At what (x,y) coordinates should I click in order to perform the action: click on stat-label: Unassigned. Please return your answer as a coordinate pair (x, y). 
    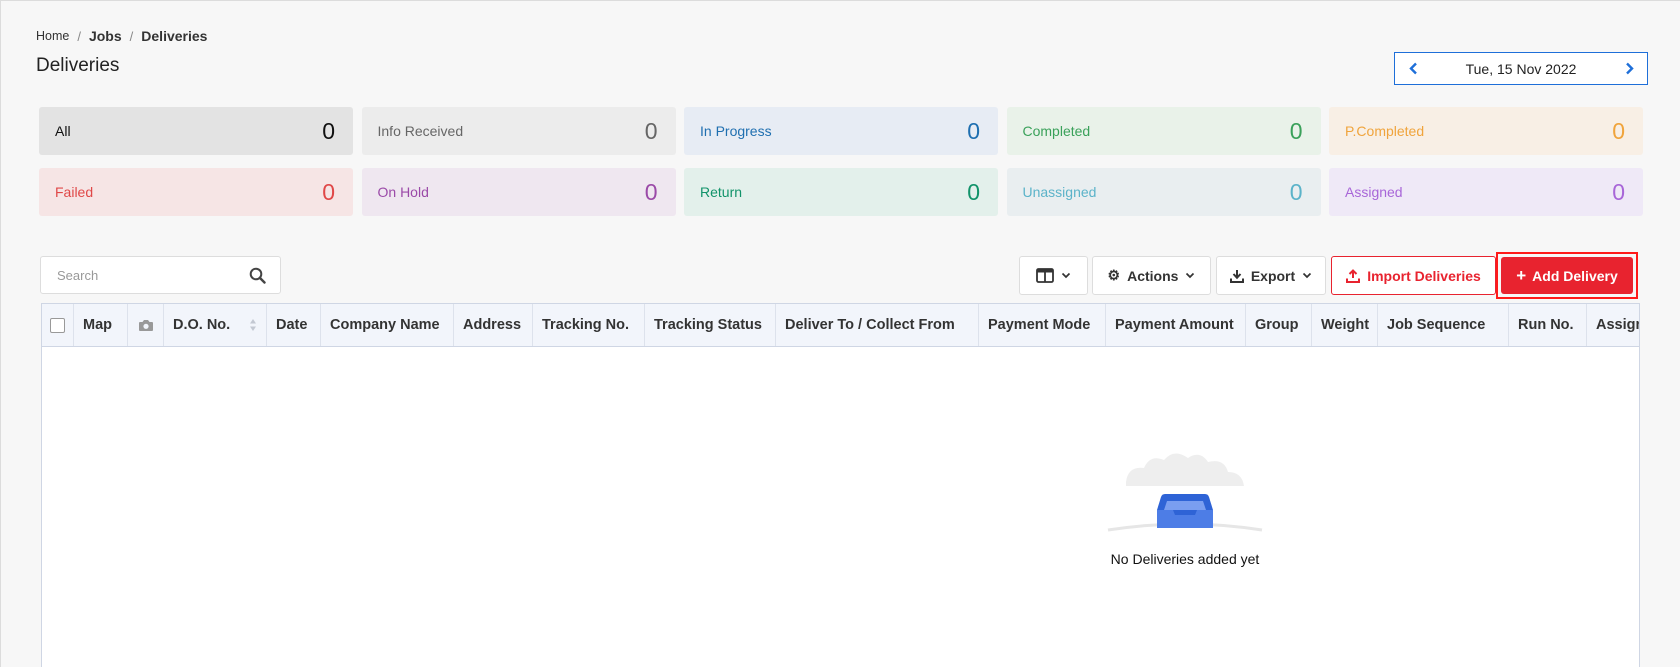
    Looking at the image, I should click on (1059, 192).